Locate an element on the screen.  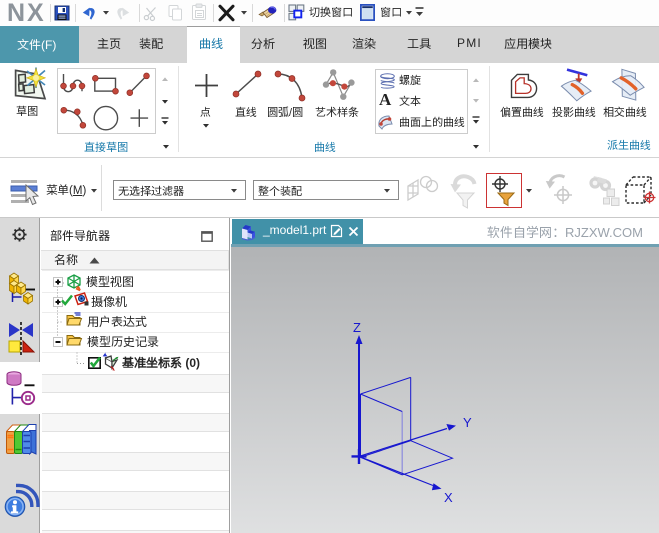
svg-text: Y is located at coordinates (467, 422).